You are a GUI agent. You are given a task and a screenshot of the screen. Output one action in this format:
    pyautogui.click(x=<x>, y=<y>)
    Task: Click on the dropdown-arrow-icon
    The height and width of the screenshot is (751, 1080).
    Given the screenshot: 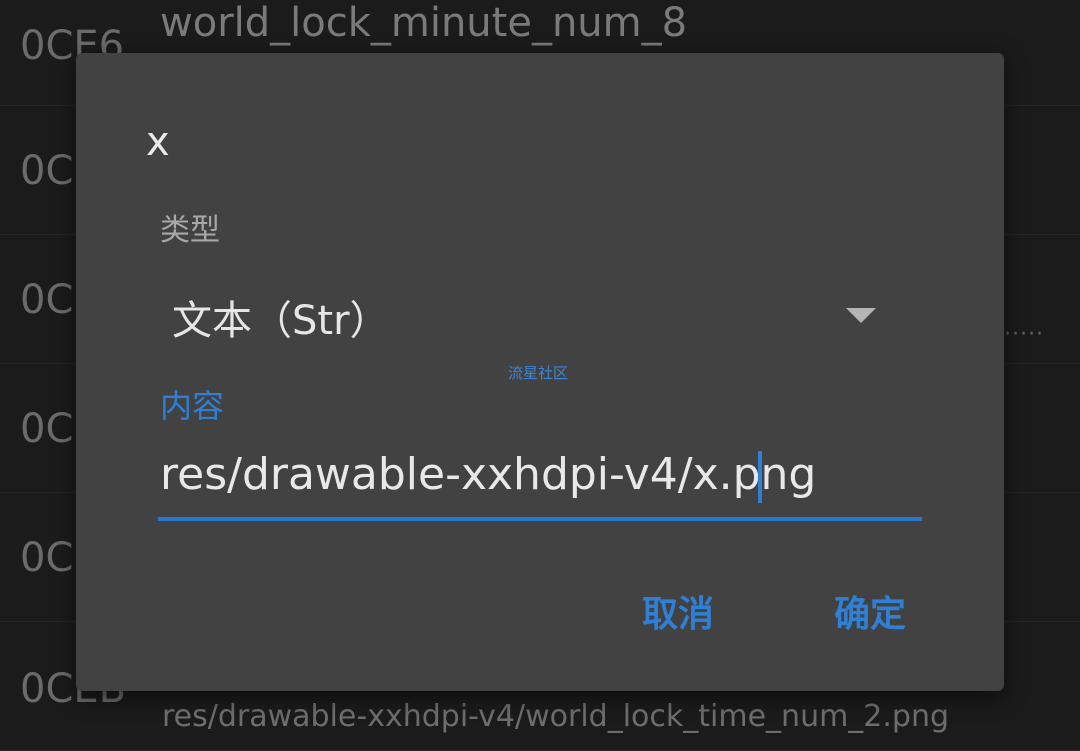 What is the action you would take?
    pyautogui.click(x=861, y=315)
    